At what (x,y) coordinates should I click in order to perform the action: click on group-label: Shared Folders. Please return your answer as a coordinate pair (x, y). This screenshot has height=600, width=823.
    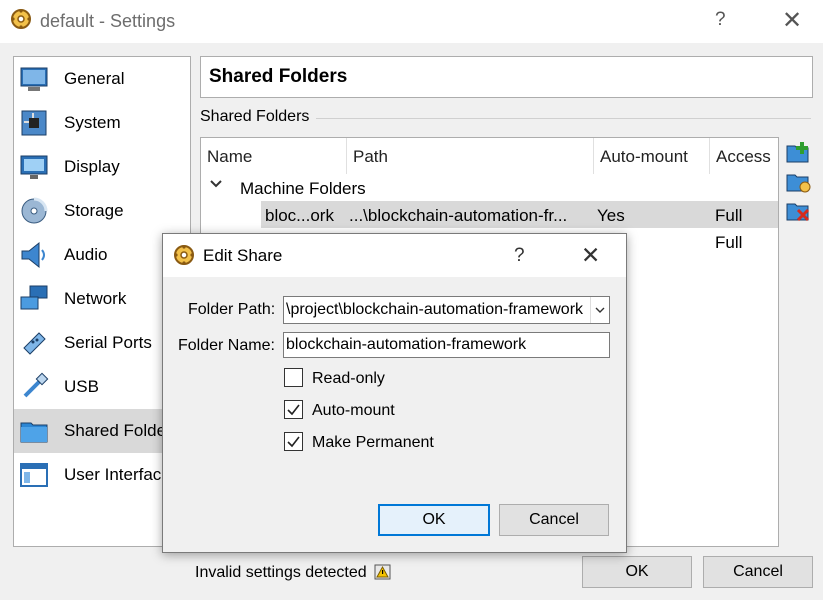
    Looking at the image, I should click on (255, 116).